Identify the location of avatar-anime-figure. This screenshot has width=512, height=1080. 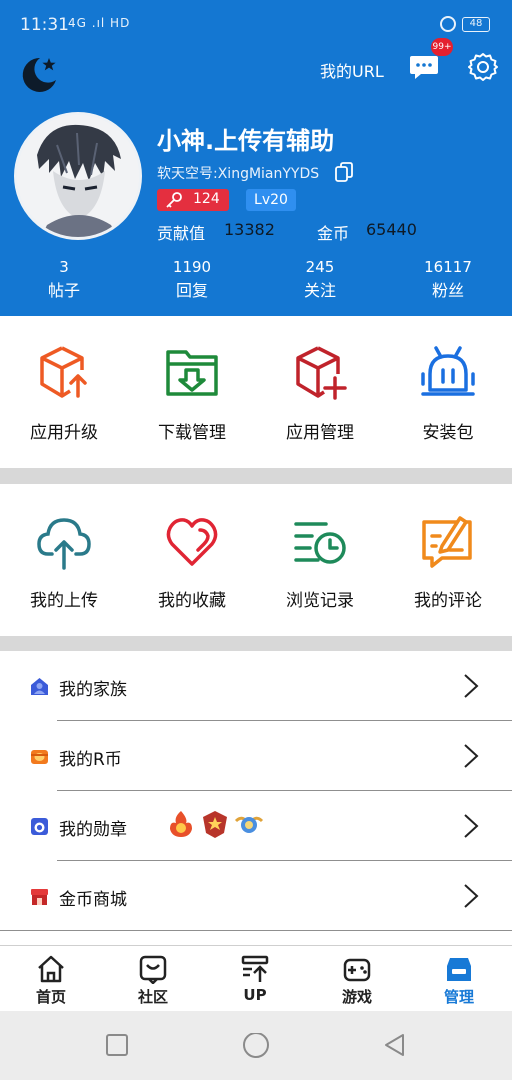
(78, 176).